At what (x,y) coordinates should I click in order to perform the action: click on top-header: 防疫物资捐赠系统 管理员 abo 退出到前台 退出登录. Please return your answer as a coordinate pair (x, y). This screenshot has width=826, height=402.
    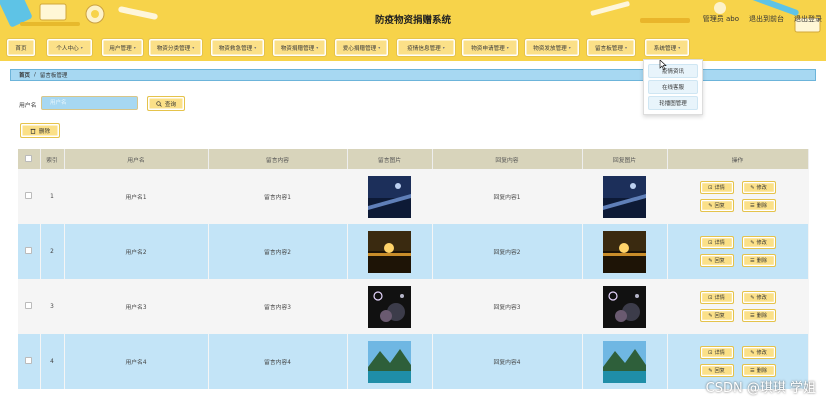
    Looking at the image, I should click on (413, 17).